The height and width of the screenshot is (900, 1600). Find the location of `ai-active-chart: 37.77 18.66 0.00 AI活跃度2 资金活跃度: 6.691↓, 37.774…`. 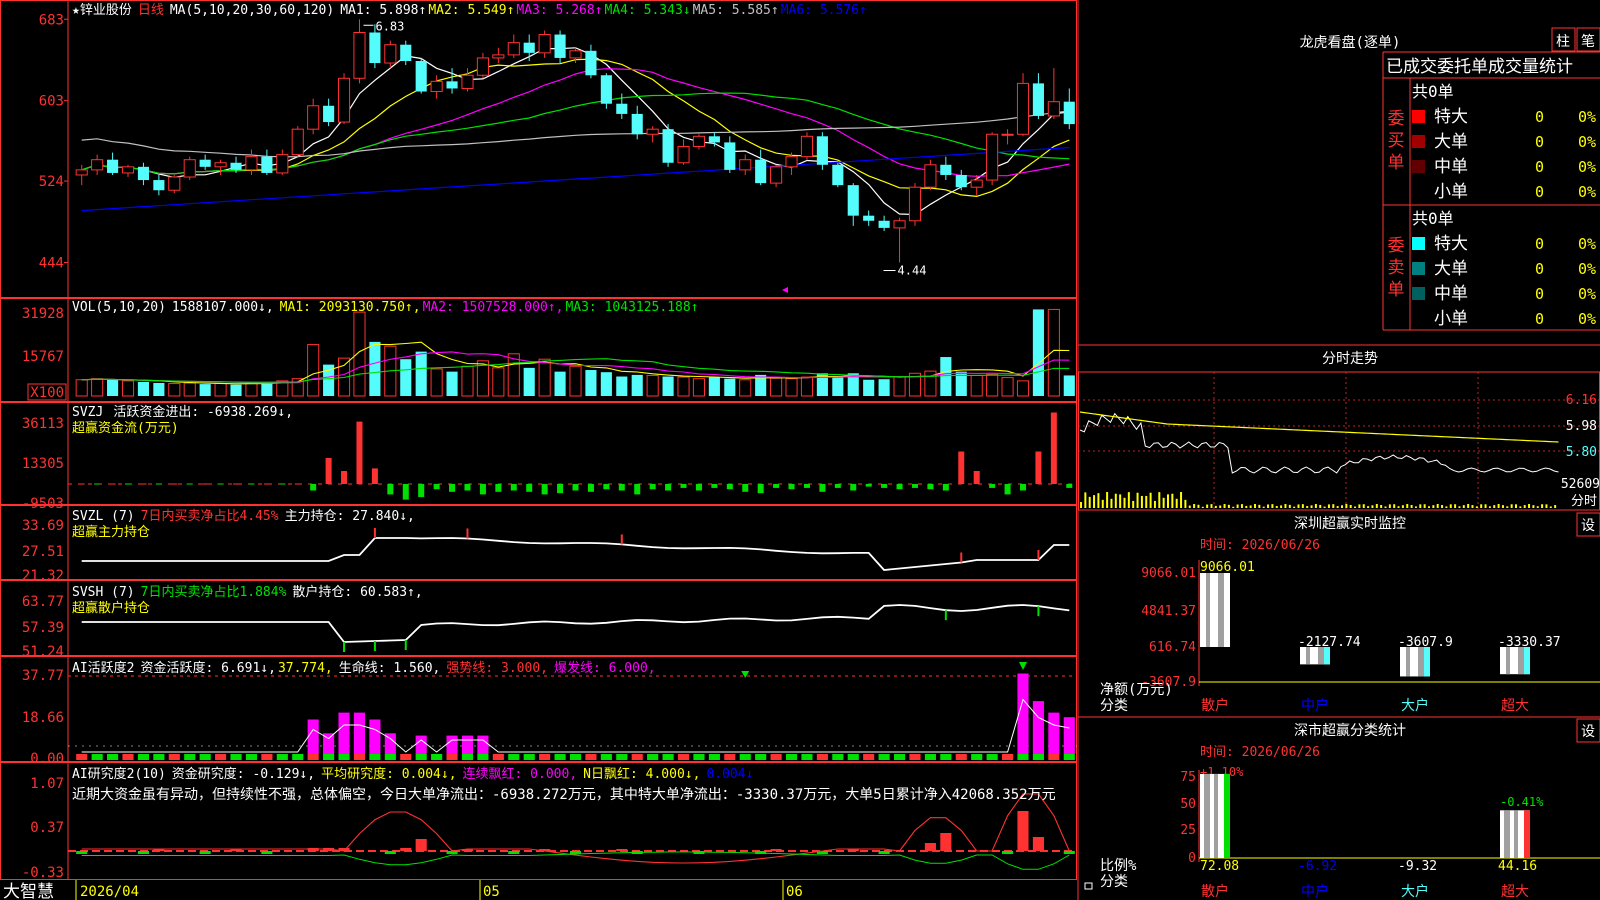

ai-active-chart: 37.77 18.66 0.00 AI活跃度2 资金活跃度: 6.691↓, 37.774… is located at coordinates (549, 713).